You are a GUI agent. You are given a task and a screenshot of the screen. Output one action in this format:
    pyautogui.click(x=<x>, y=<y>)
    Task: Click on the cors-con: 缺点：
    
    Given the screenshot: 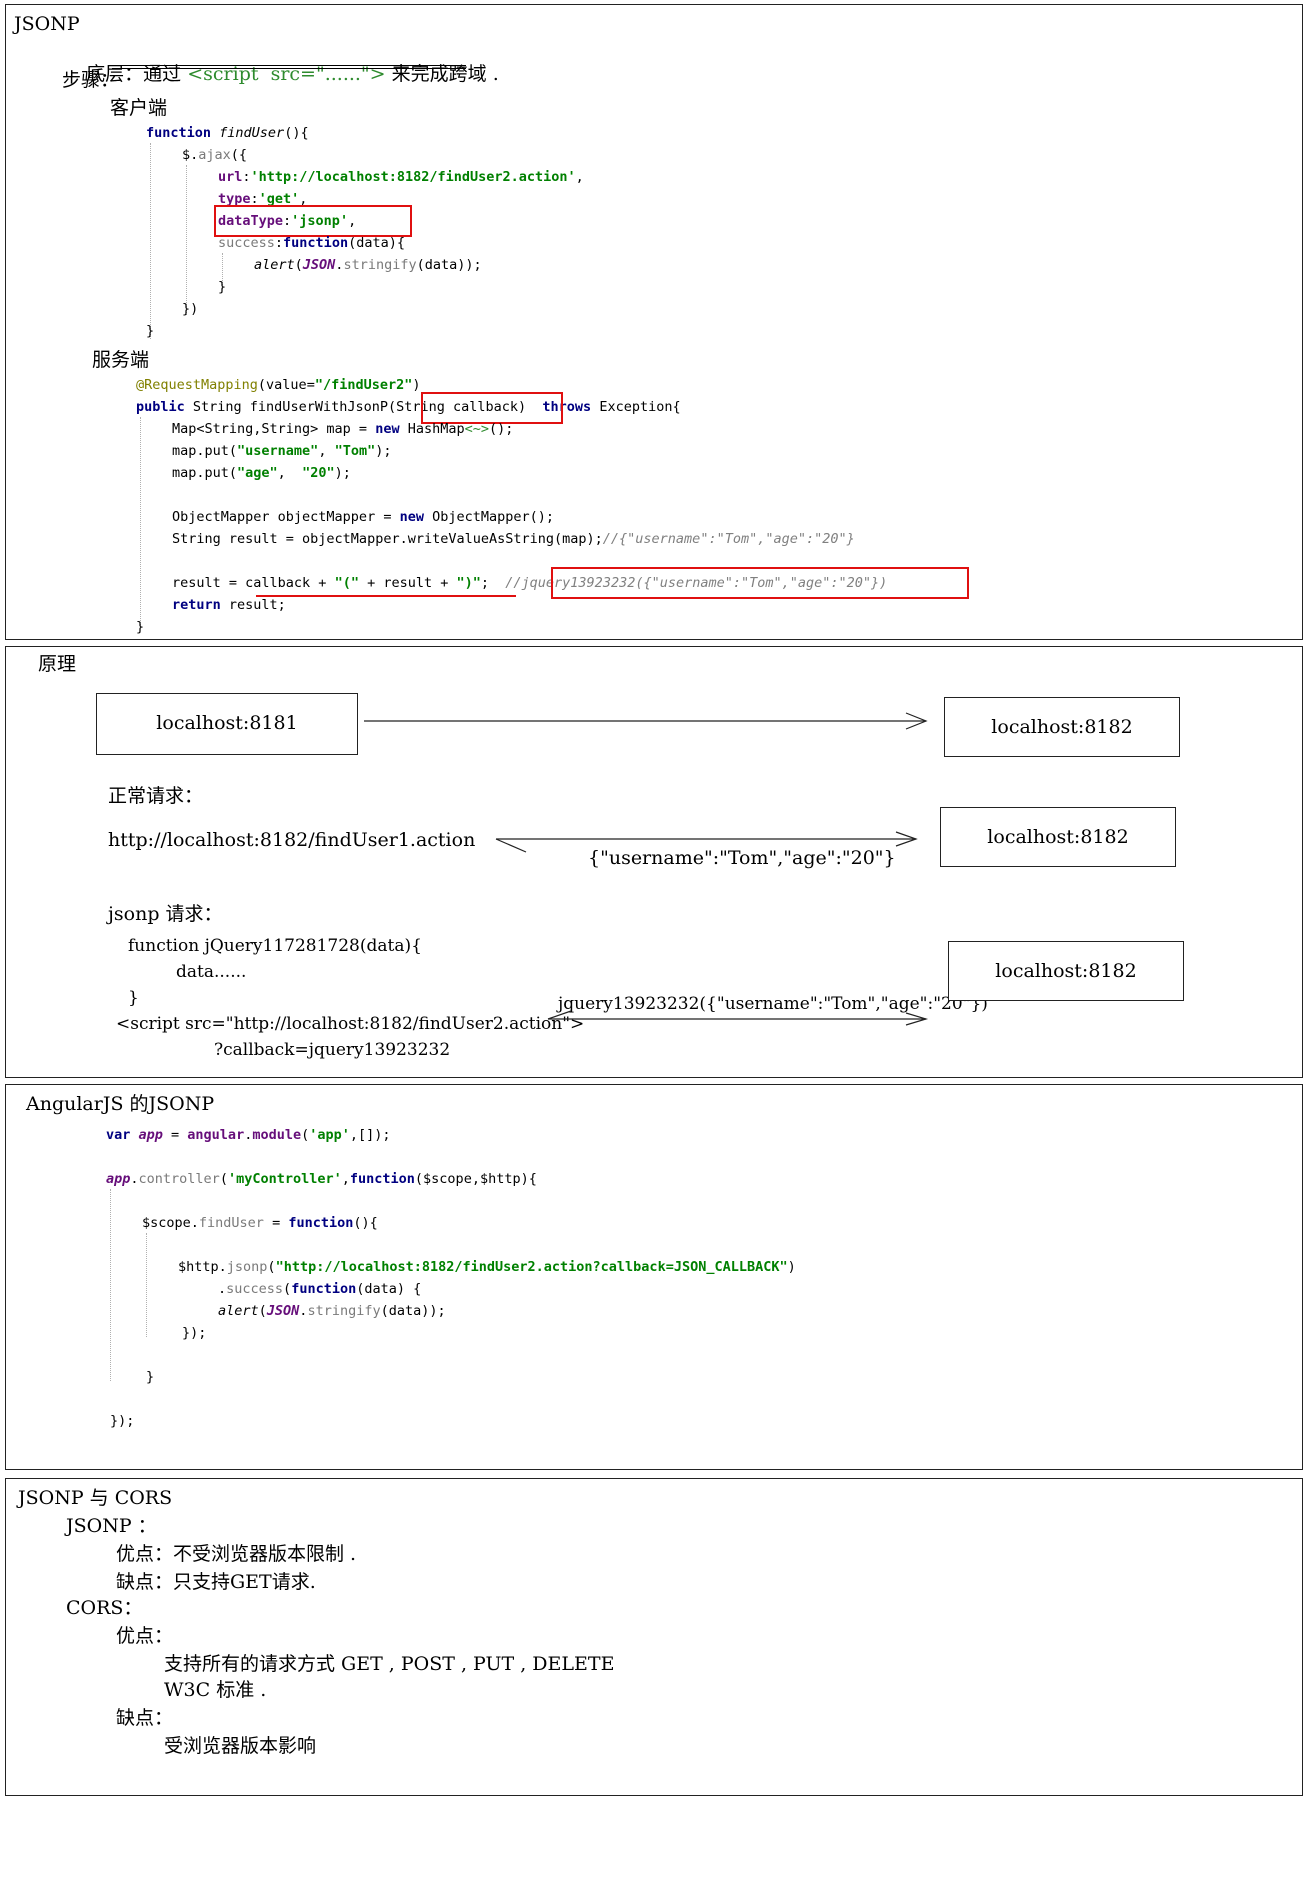 What is the action you would take?
    pyautogui.click(x=145, y=1718)
    